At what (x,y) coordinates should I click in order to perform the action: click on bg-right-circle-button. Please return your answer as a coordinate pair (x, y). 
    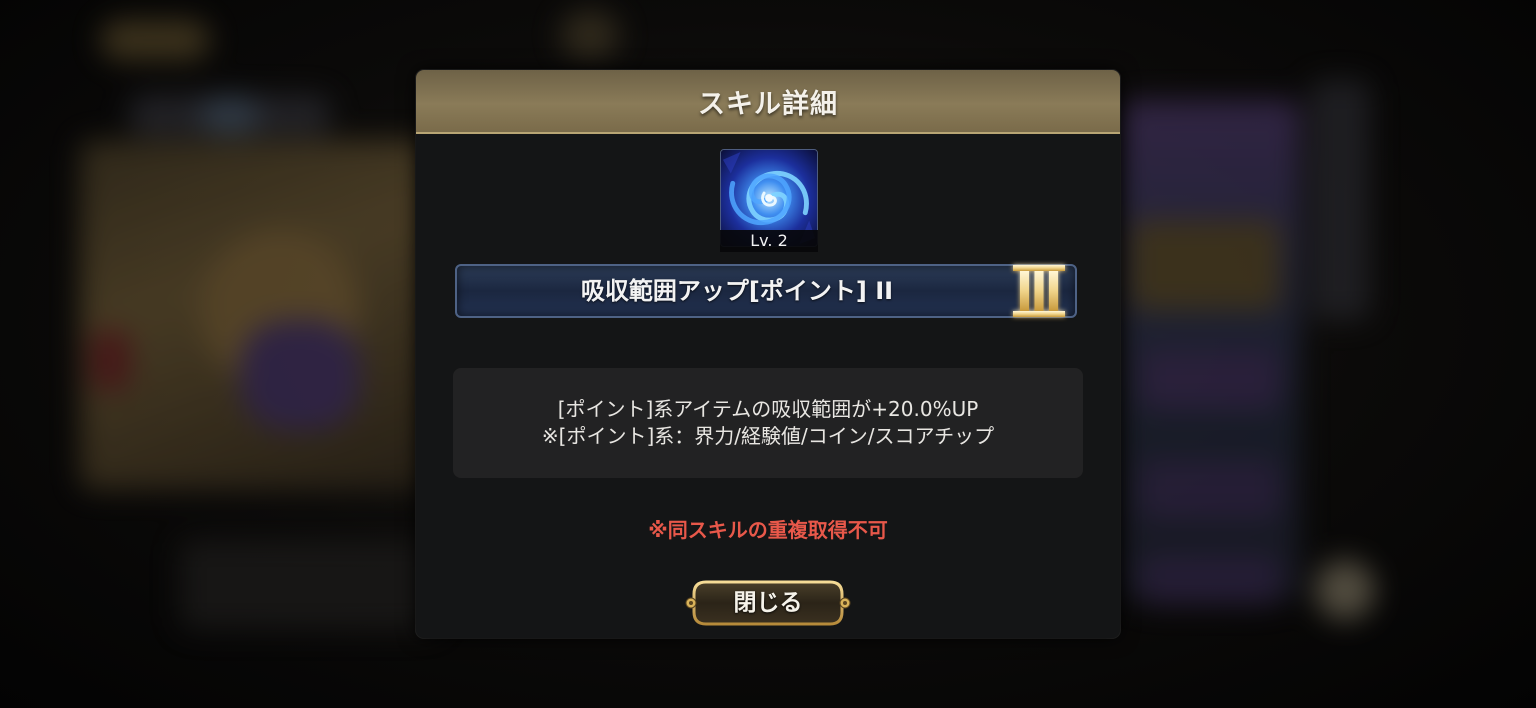
    Looking at the image, I should click on (1345, 590).